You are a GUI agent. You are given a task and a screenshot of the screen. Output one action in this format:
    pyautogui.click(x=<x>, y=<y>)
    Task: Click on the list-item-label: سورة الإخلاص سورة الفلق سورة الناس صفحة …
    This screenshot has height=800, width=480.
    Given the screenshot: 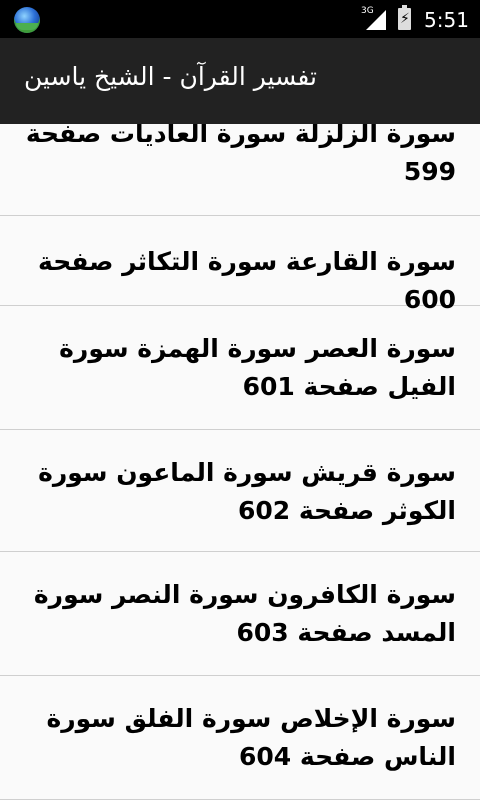 What is the action you would take?
    pyautogui.click(x=251, y=737)
    